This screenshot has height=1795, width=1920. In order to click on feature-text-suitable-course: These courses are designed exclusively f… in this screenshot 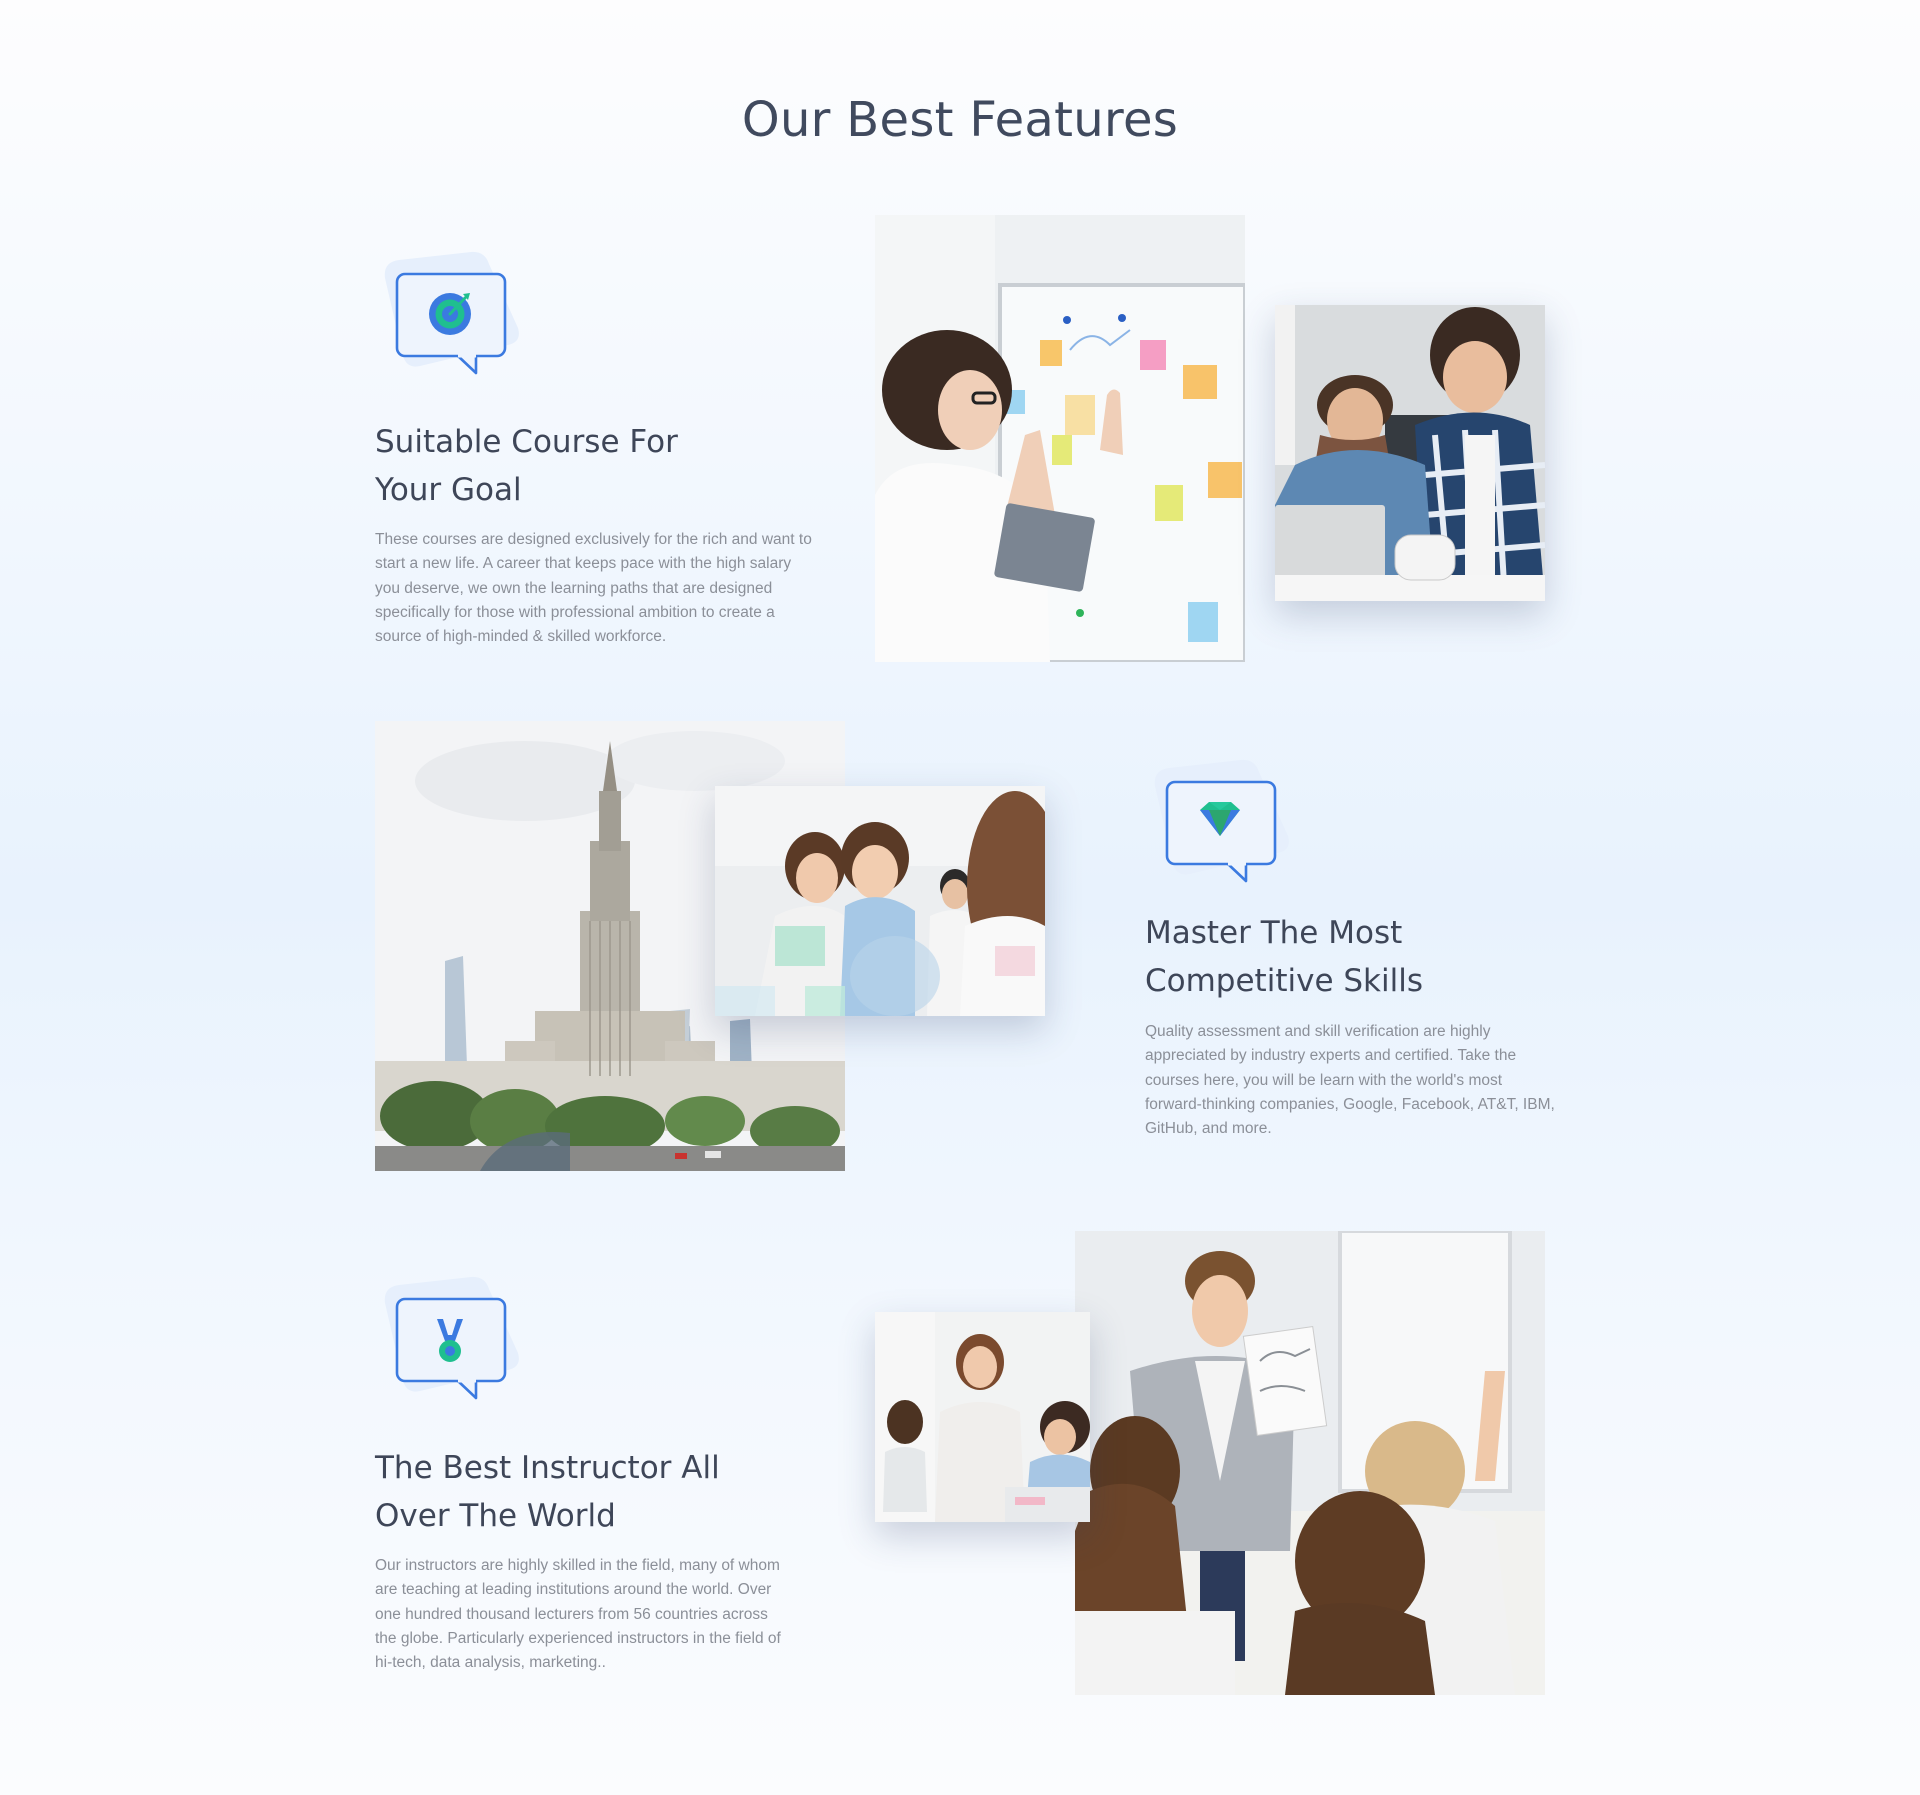, I will do `click(593, 588)`.